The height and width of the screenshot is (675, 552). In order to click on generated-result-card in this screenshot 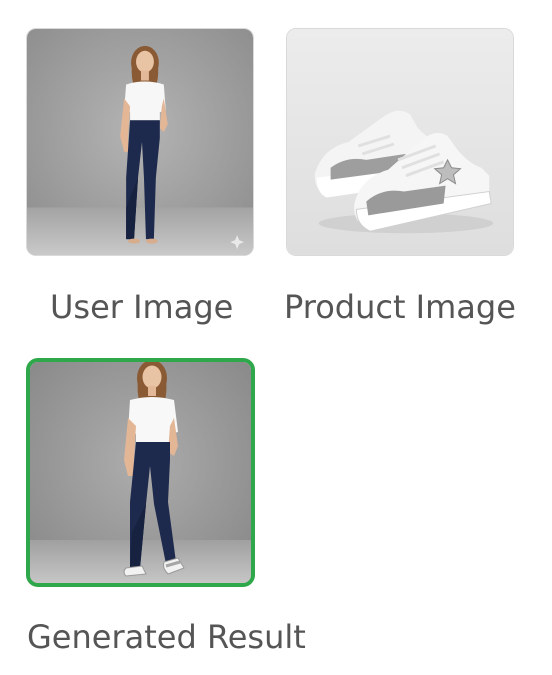, I will do `click(140, 472)`.